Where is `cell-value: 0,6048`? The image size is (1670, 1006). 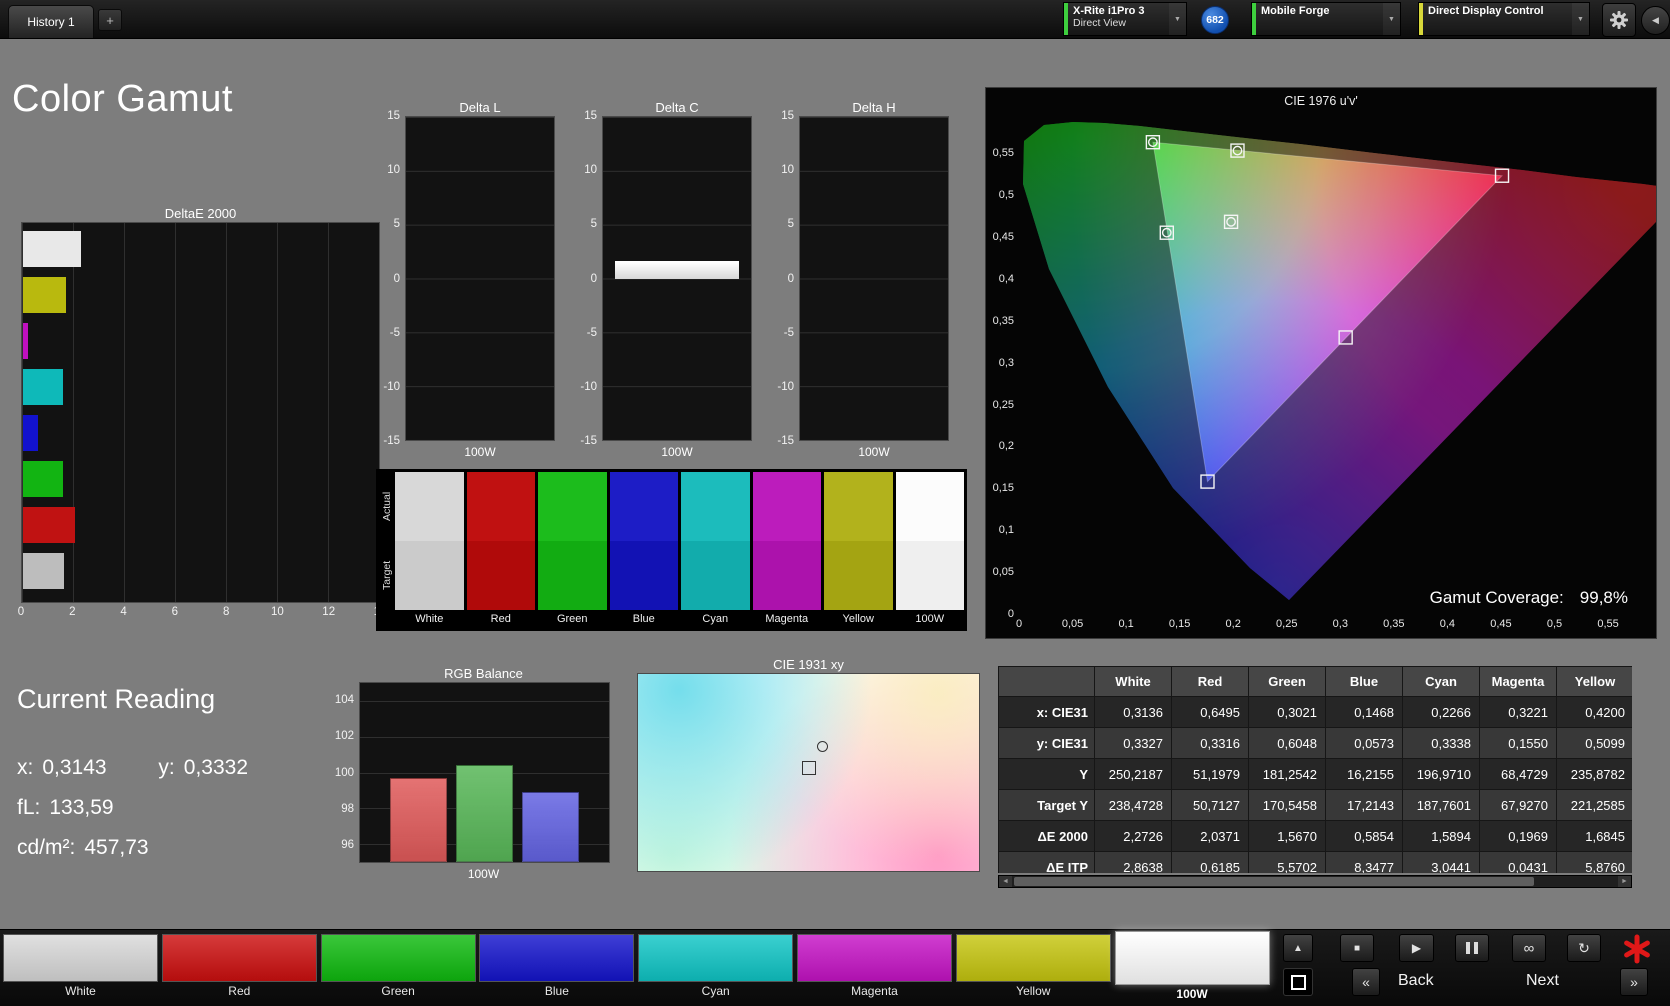
cell-value: 0,6048 is located at coordinates (1287, 743).